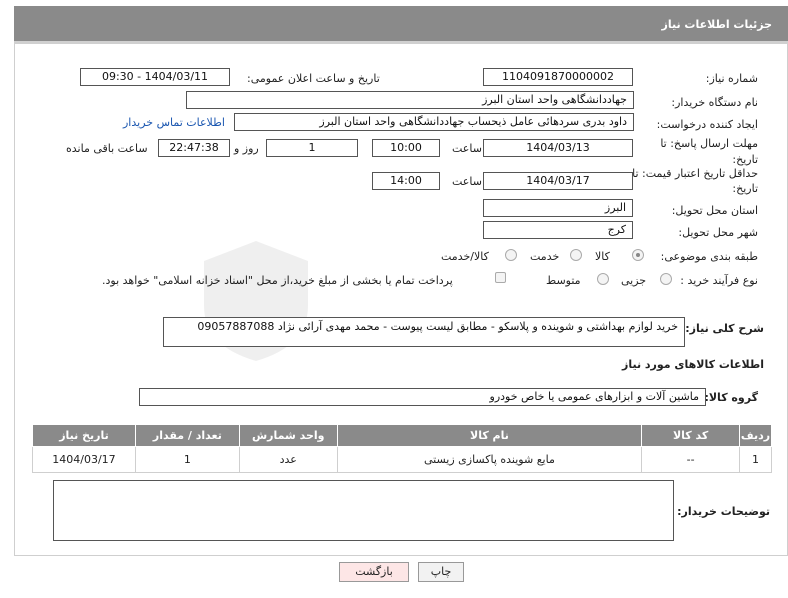 This screenshot has width=788, height=598. Describe the element at coordinates (422, 397) in the screenshot. I see `goods-group-field: ماشین آلات و ابزارهای عمومی یا خاص خودرو` at that location.